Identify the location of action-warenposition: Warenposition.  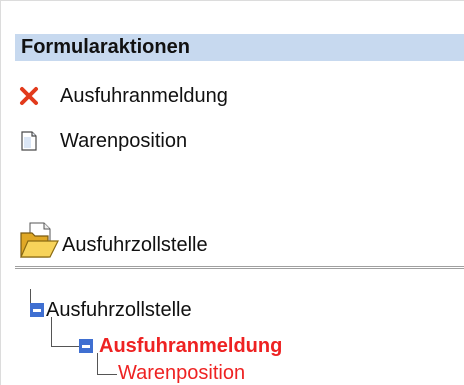
(102, 141).